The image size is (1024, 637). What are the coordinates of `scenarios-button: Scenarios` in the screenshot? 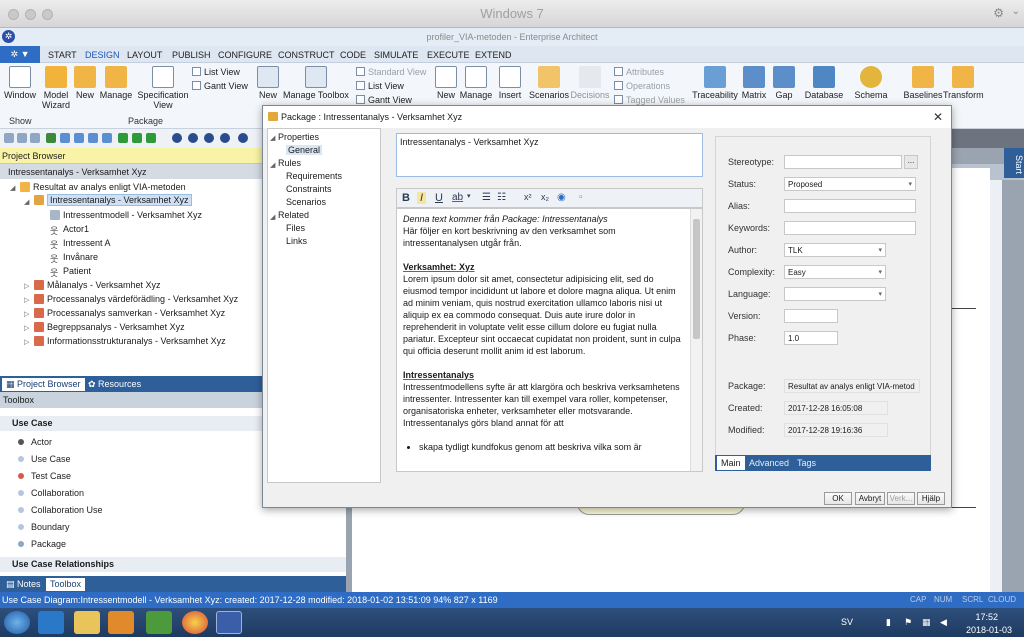 It's located at (549, 83).